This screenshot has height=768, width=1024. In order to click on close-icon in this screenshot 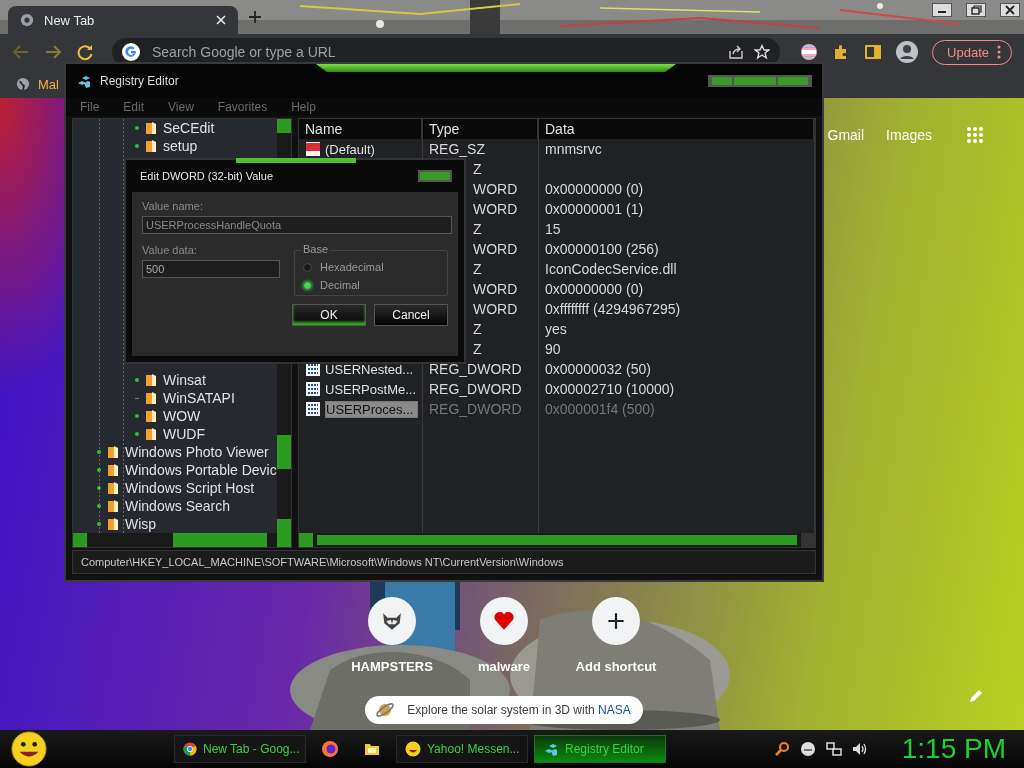, I will do `click(1010, 10)`.